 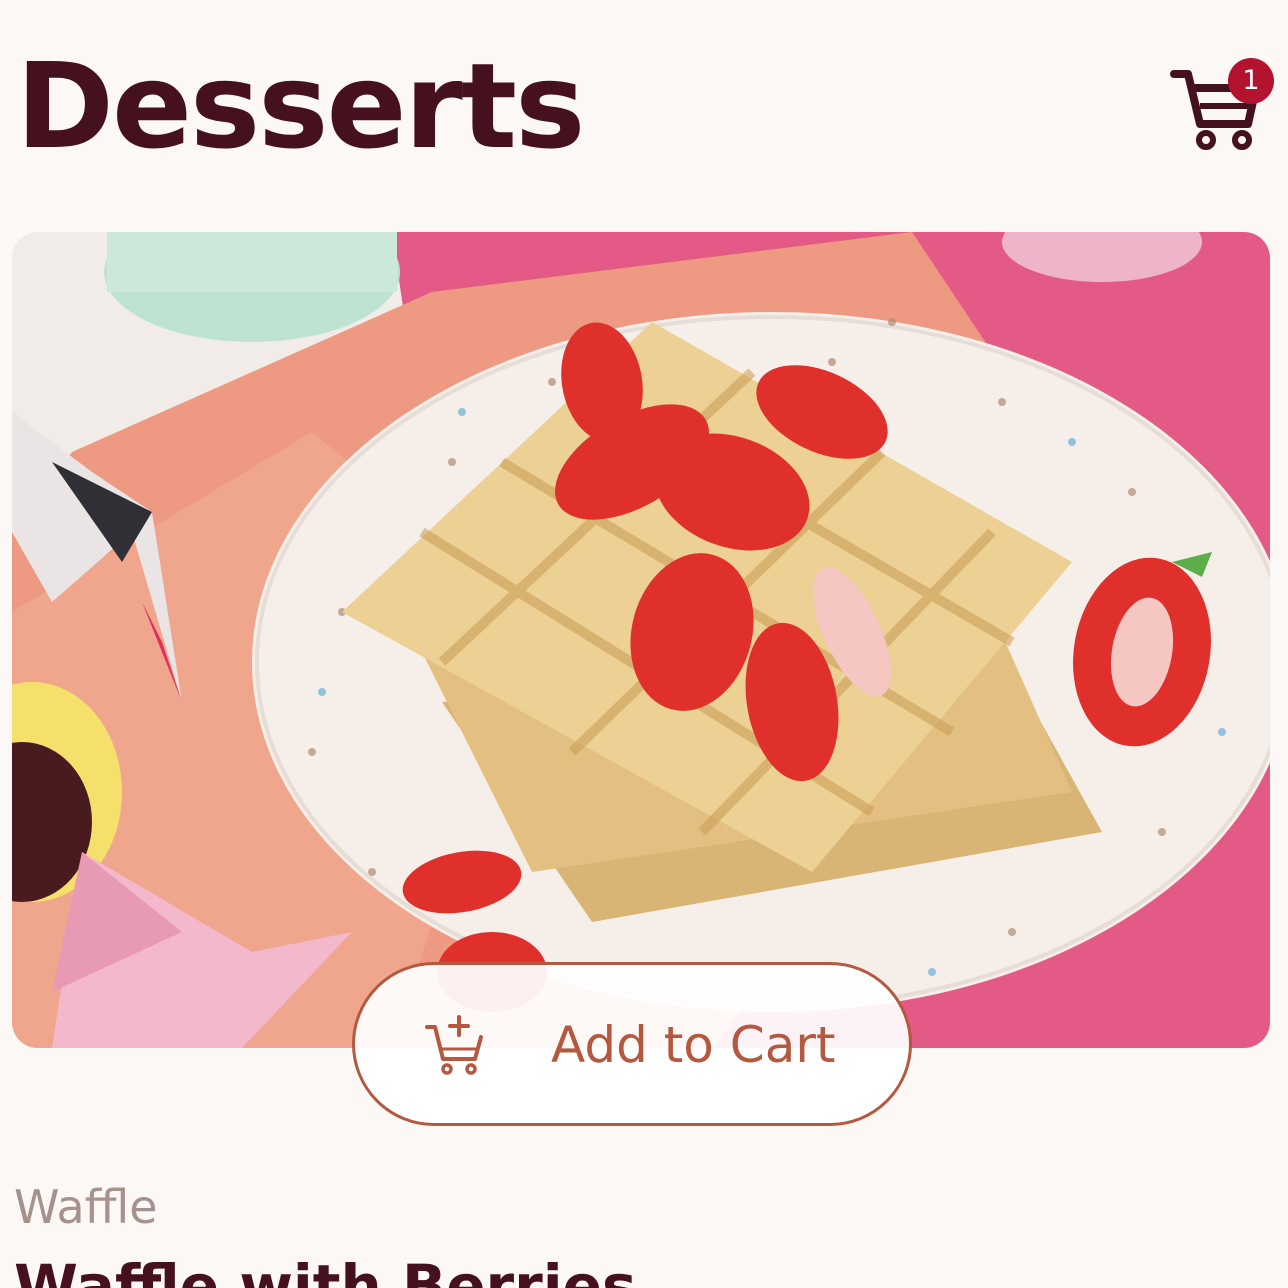 What do you see at coordinates (454, 1045) in the screenshot?
I see `cart-add-icon` at bounding box center [454, 1045].